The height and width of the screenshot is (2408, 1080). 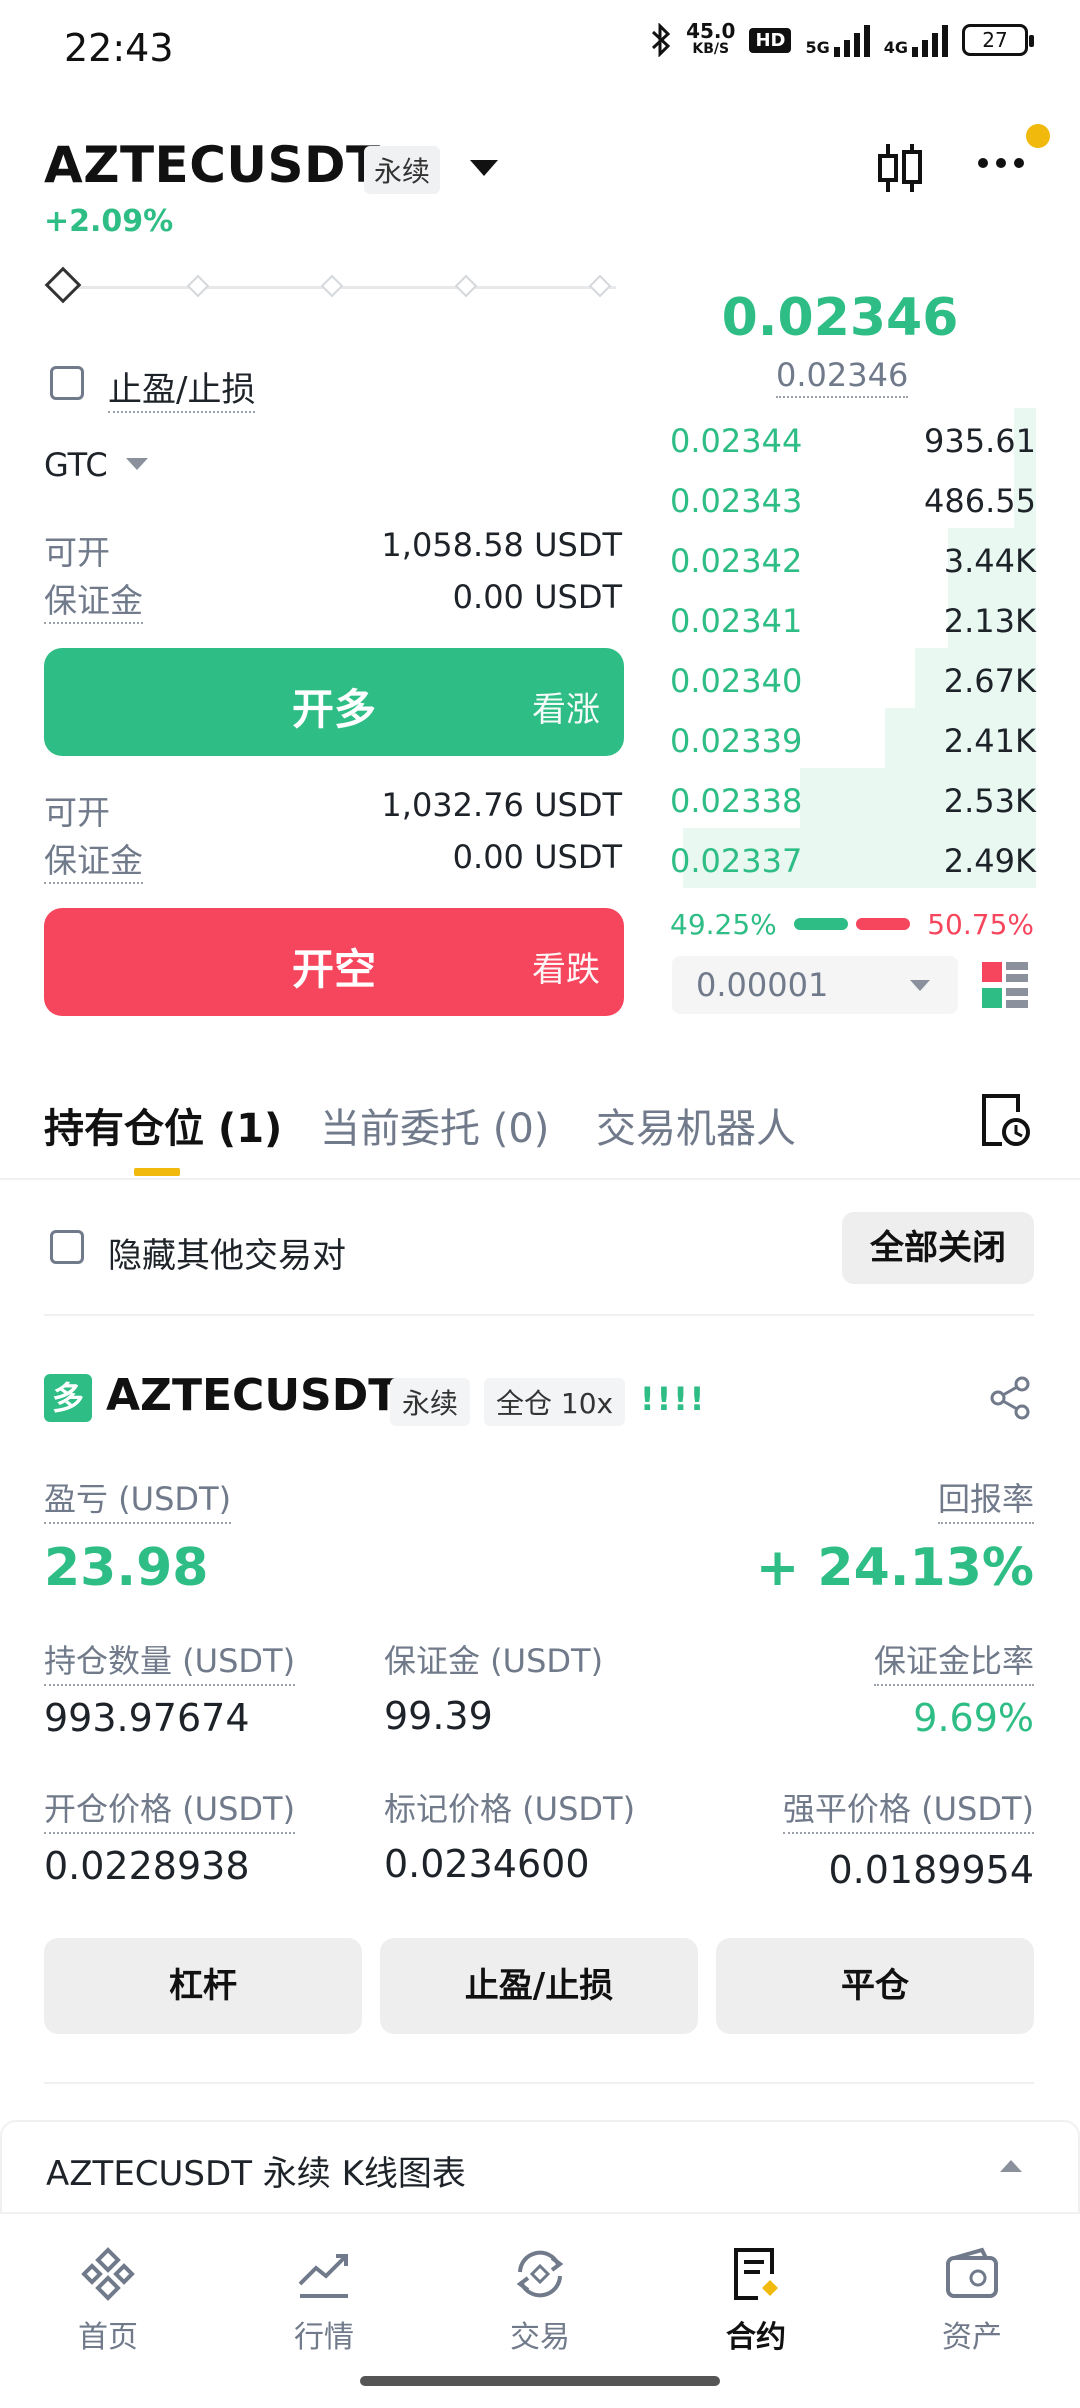 I want to click on last-price: 0.02346, so click(x=840, y=318).